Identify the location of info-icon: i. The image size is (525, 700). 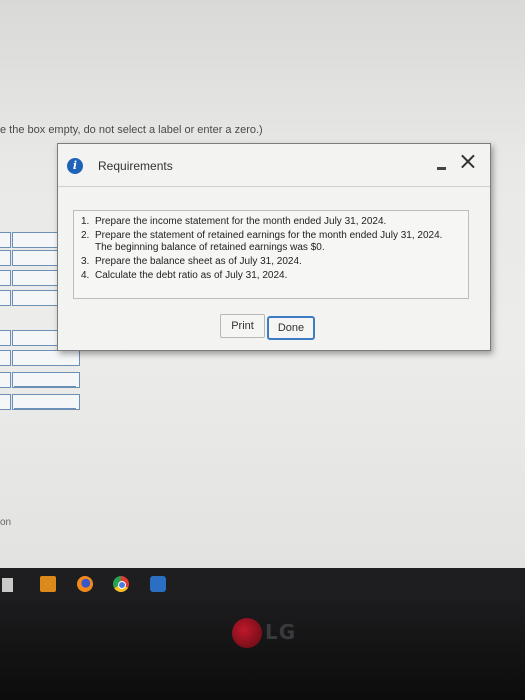
(75, 166).